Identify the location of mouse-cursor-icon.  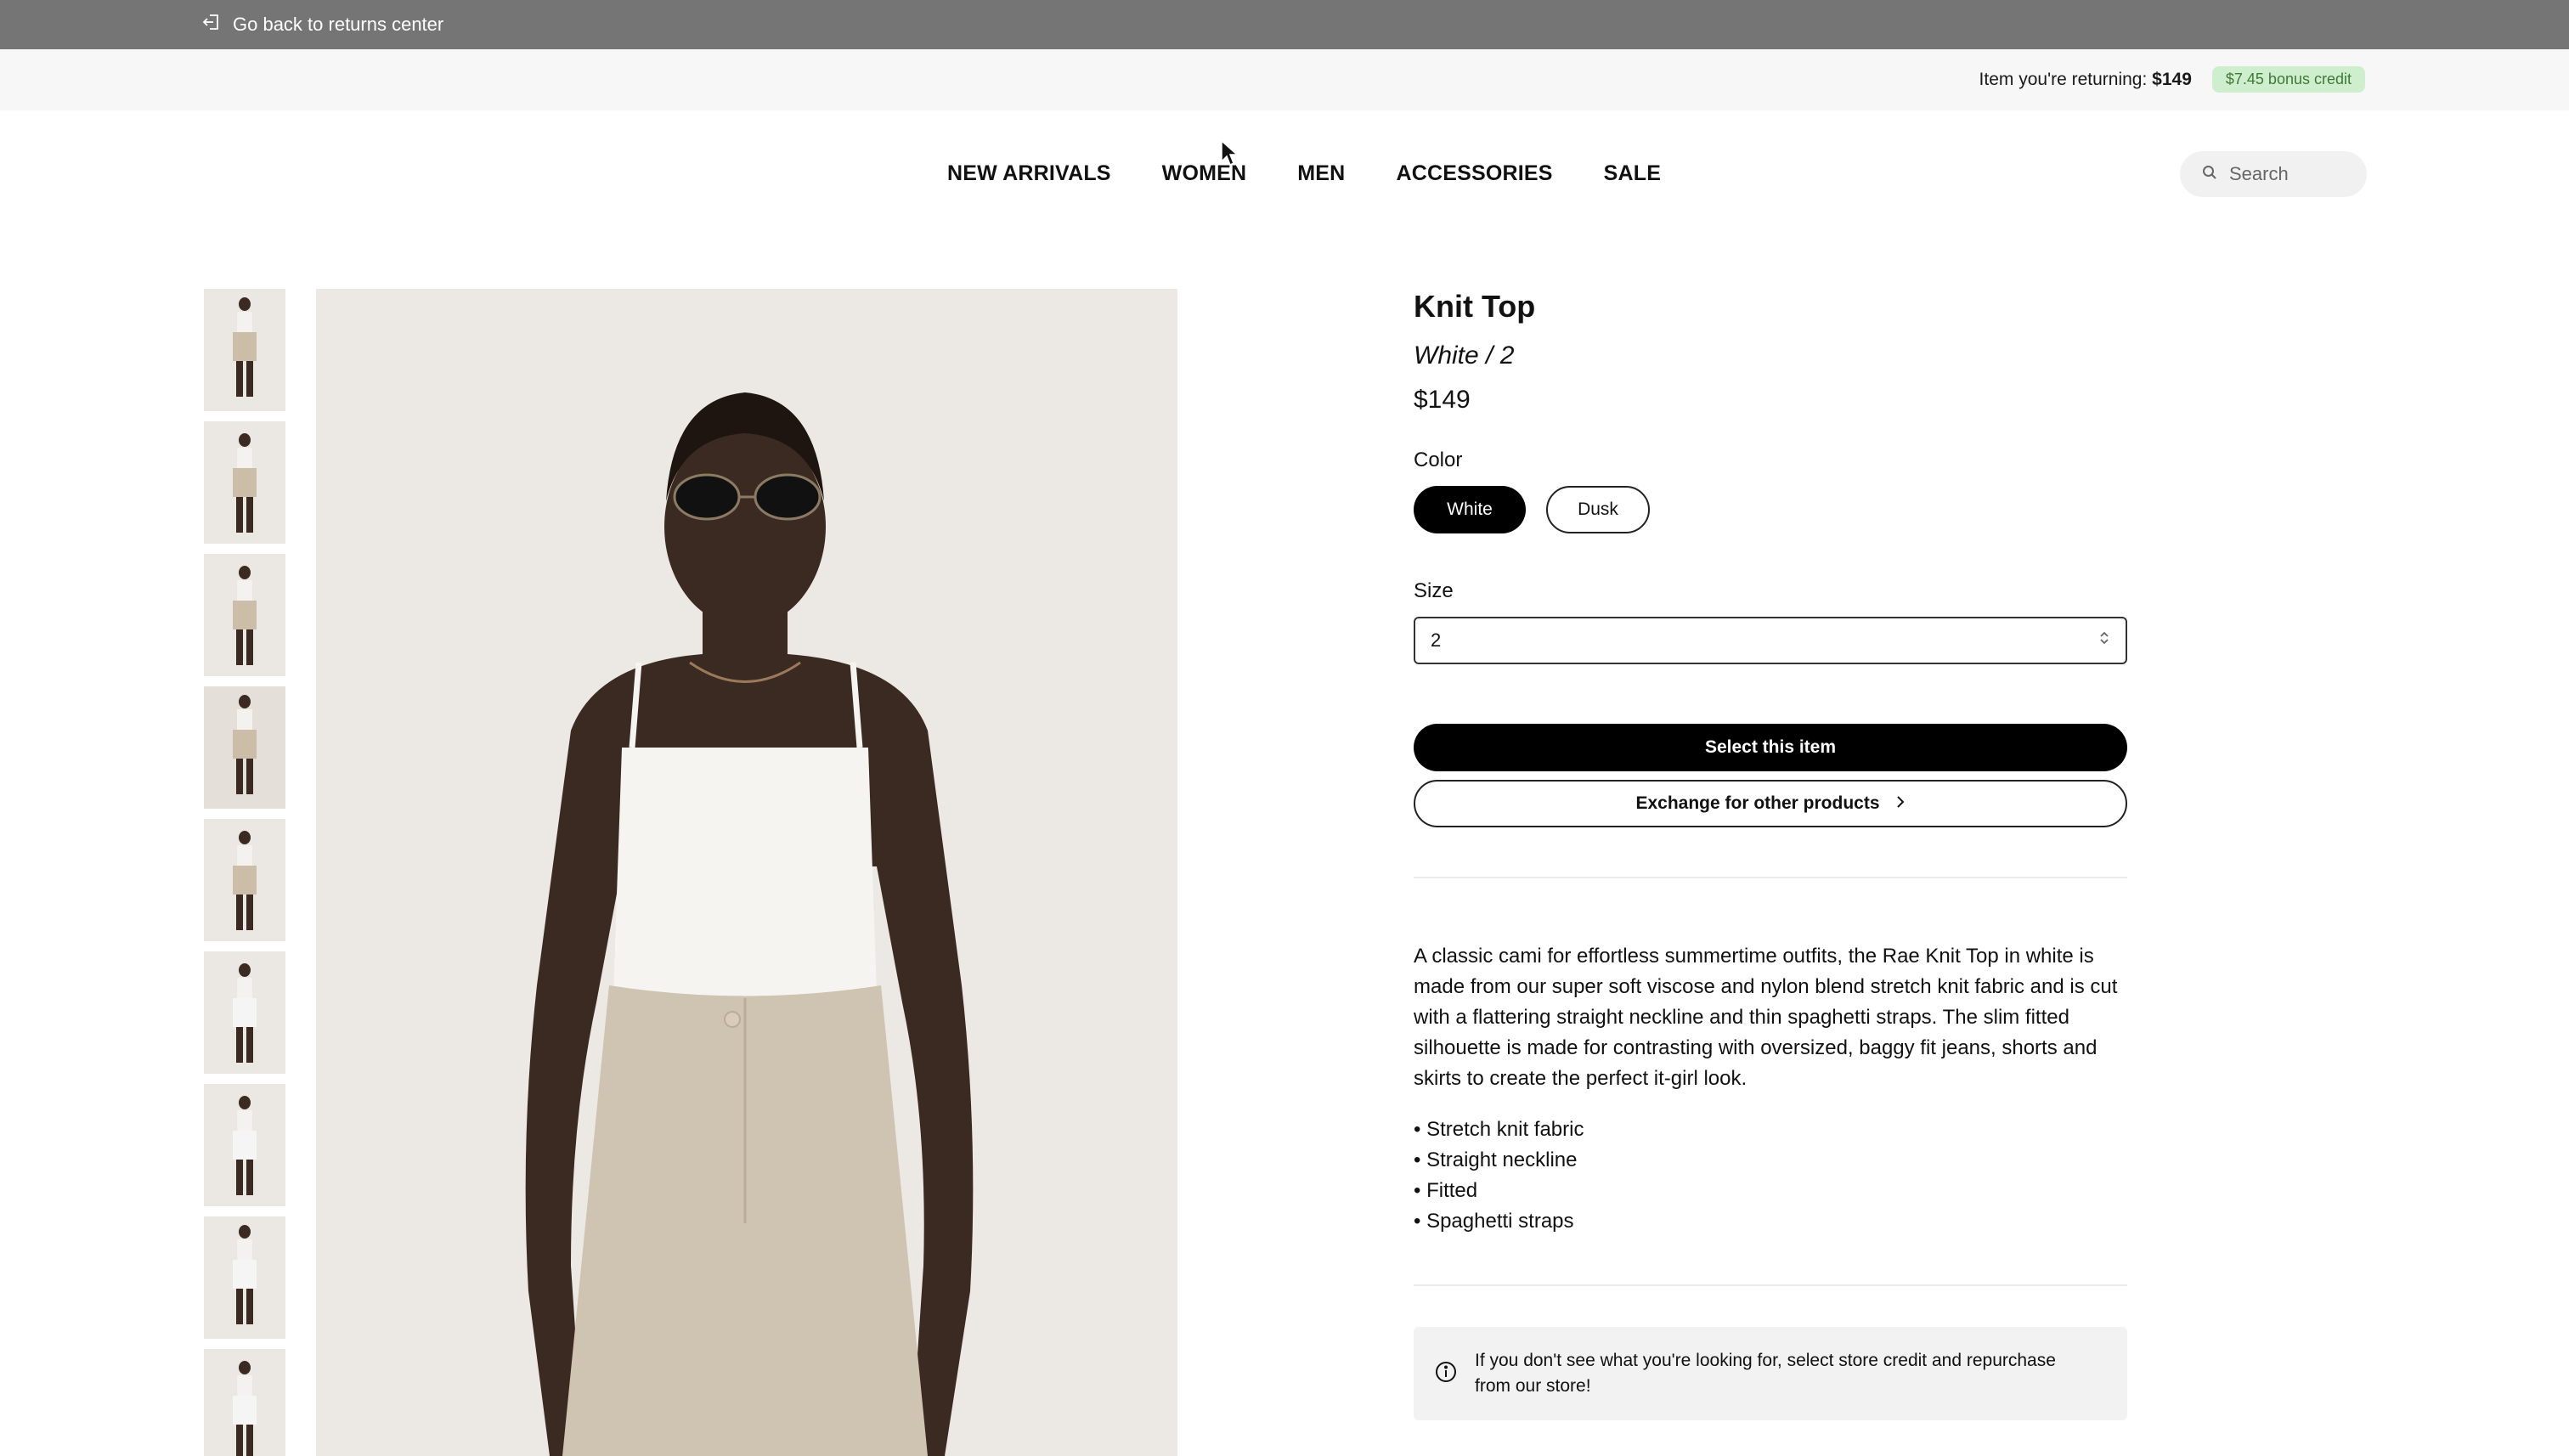
(1230, 153).